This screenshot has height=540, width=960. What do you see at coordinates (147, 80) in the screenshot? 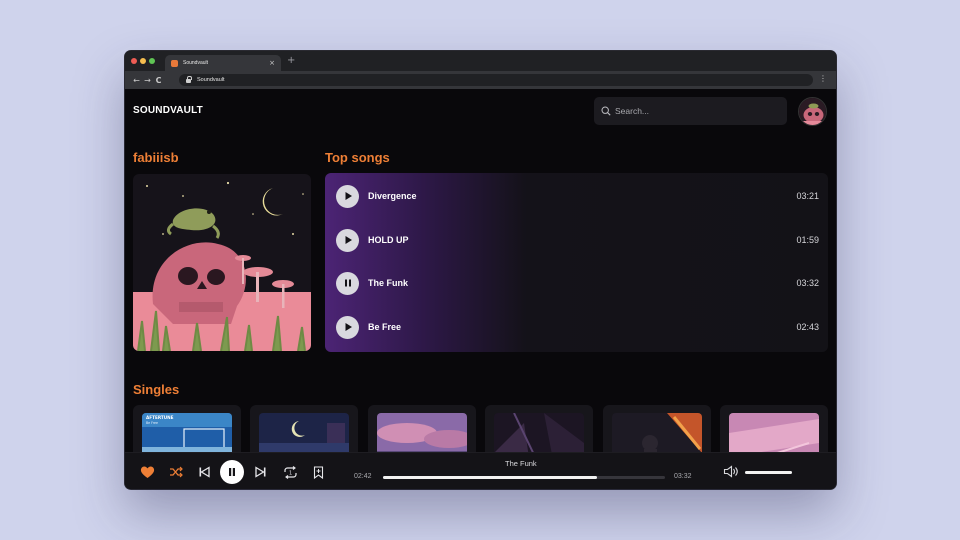
I see `forward-icon: →` at bounding box center [147, 80].